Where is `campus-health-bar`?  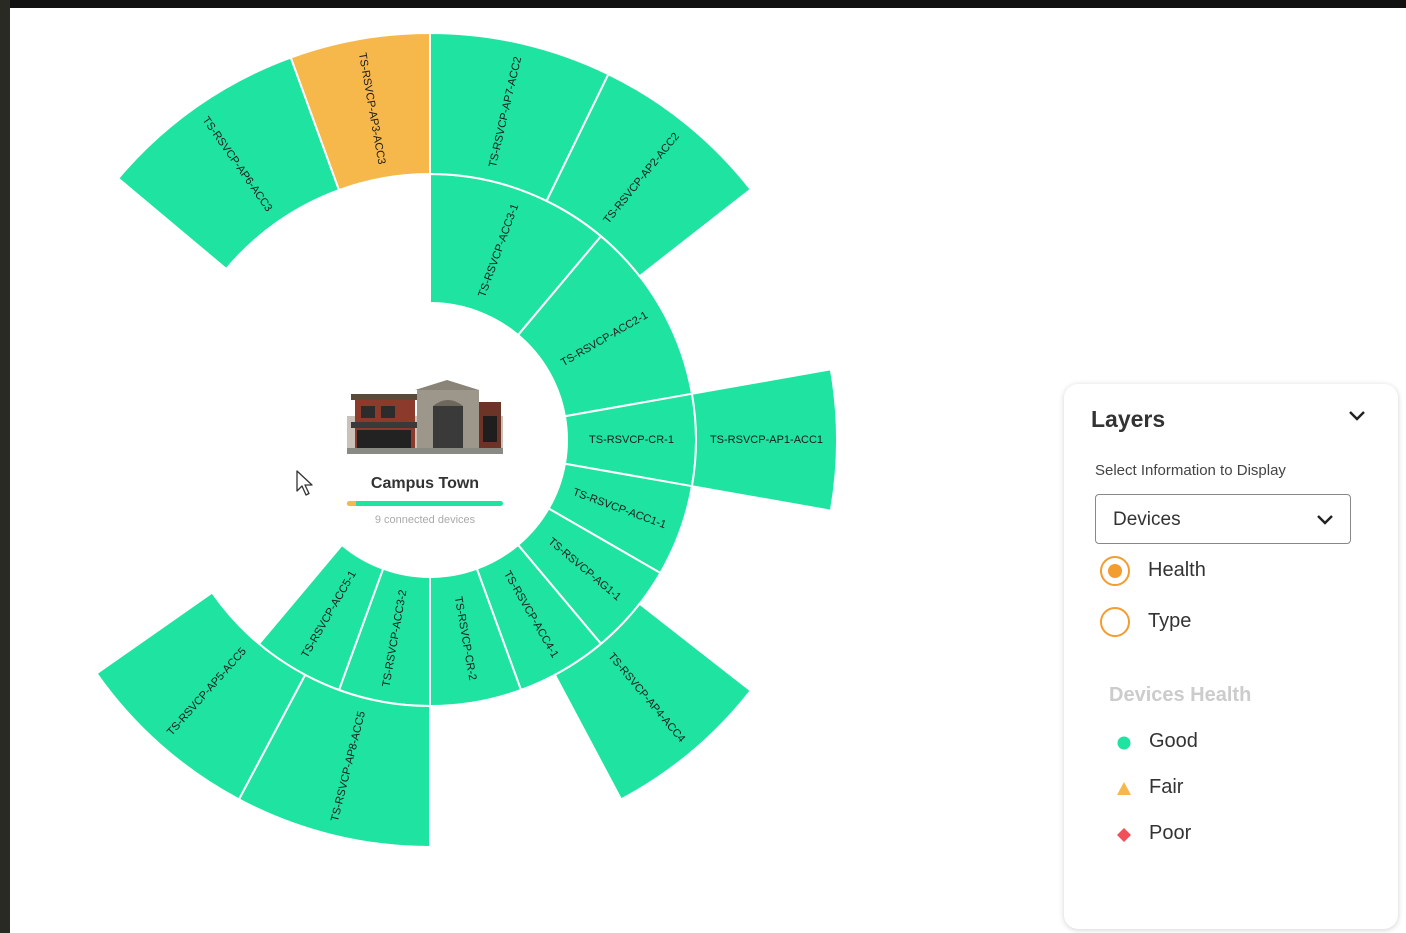
campus-health-bar is located at coordinates (425, 503).